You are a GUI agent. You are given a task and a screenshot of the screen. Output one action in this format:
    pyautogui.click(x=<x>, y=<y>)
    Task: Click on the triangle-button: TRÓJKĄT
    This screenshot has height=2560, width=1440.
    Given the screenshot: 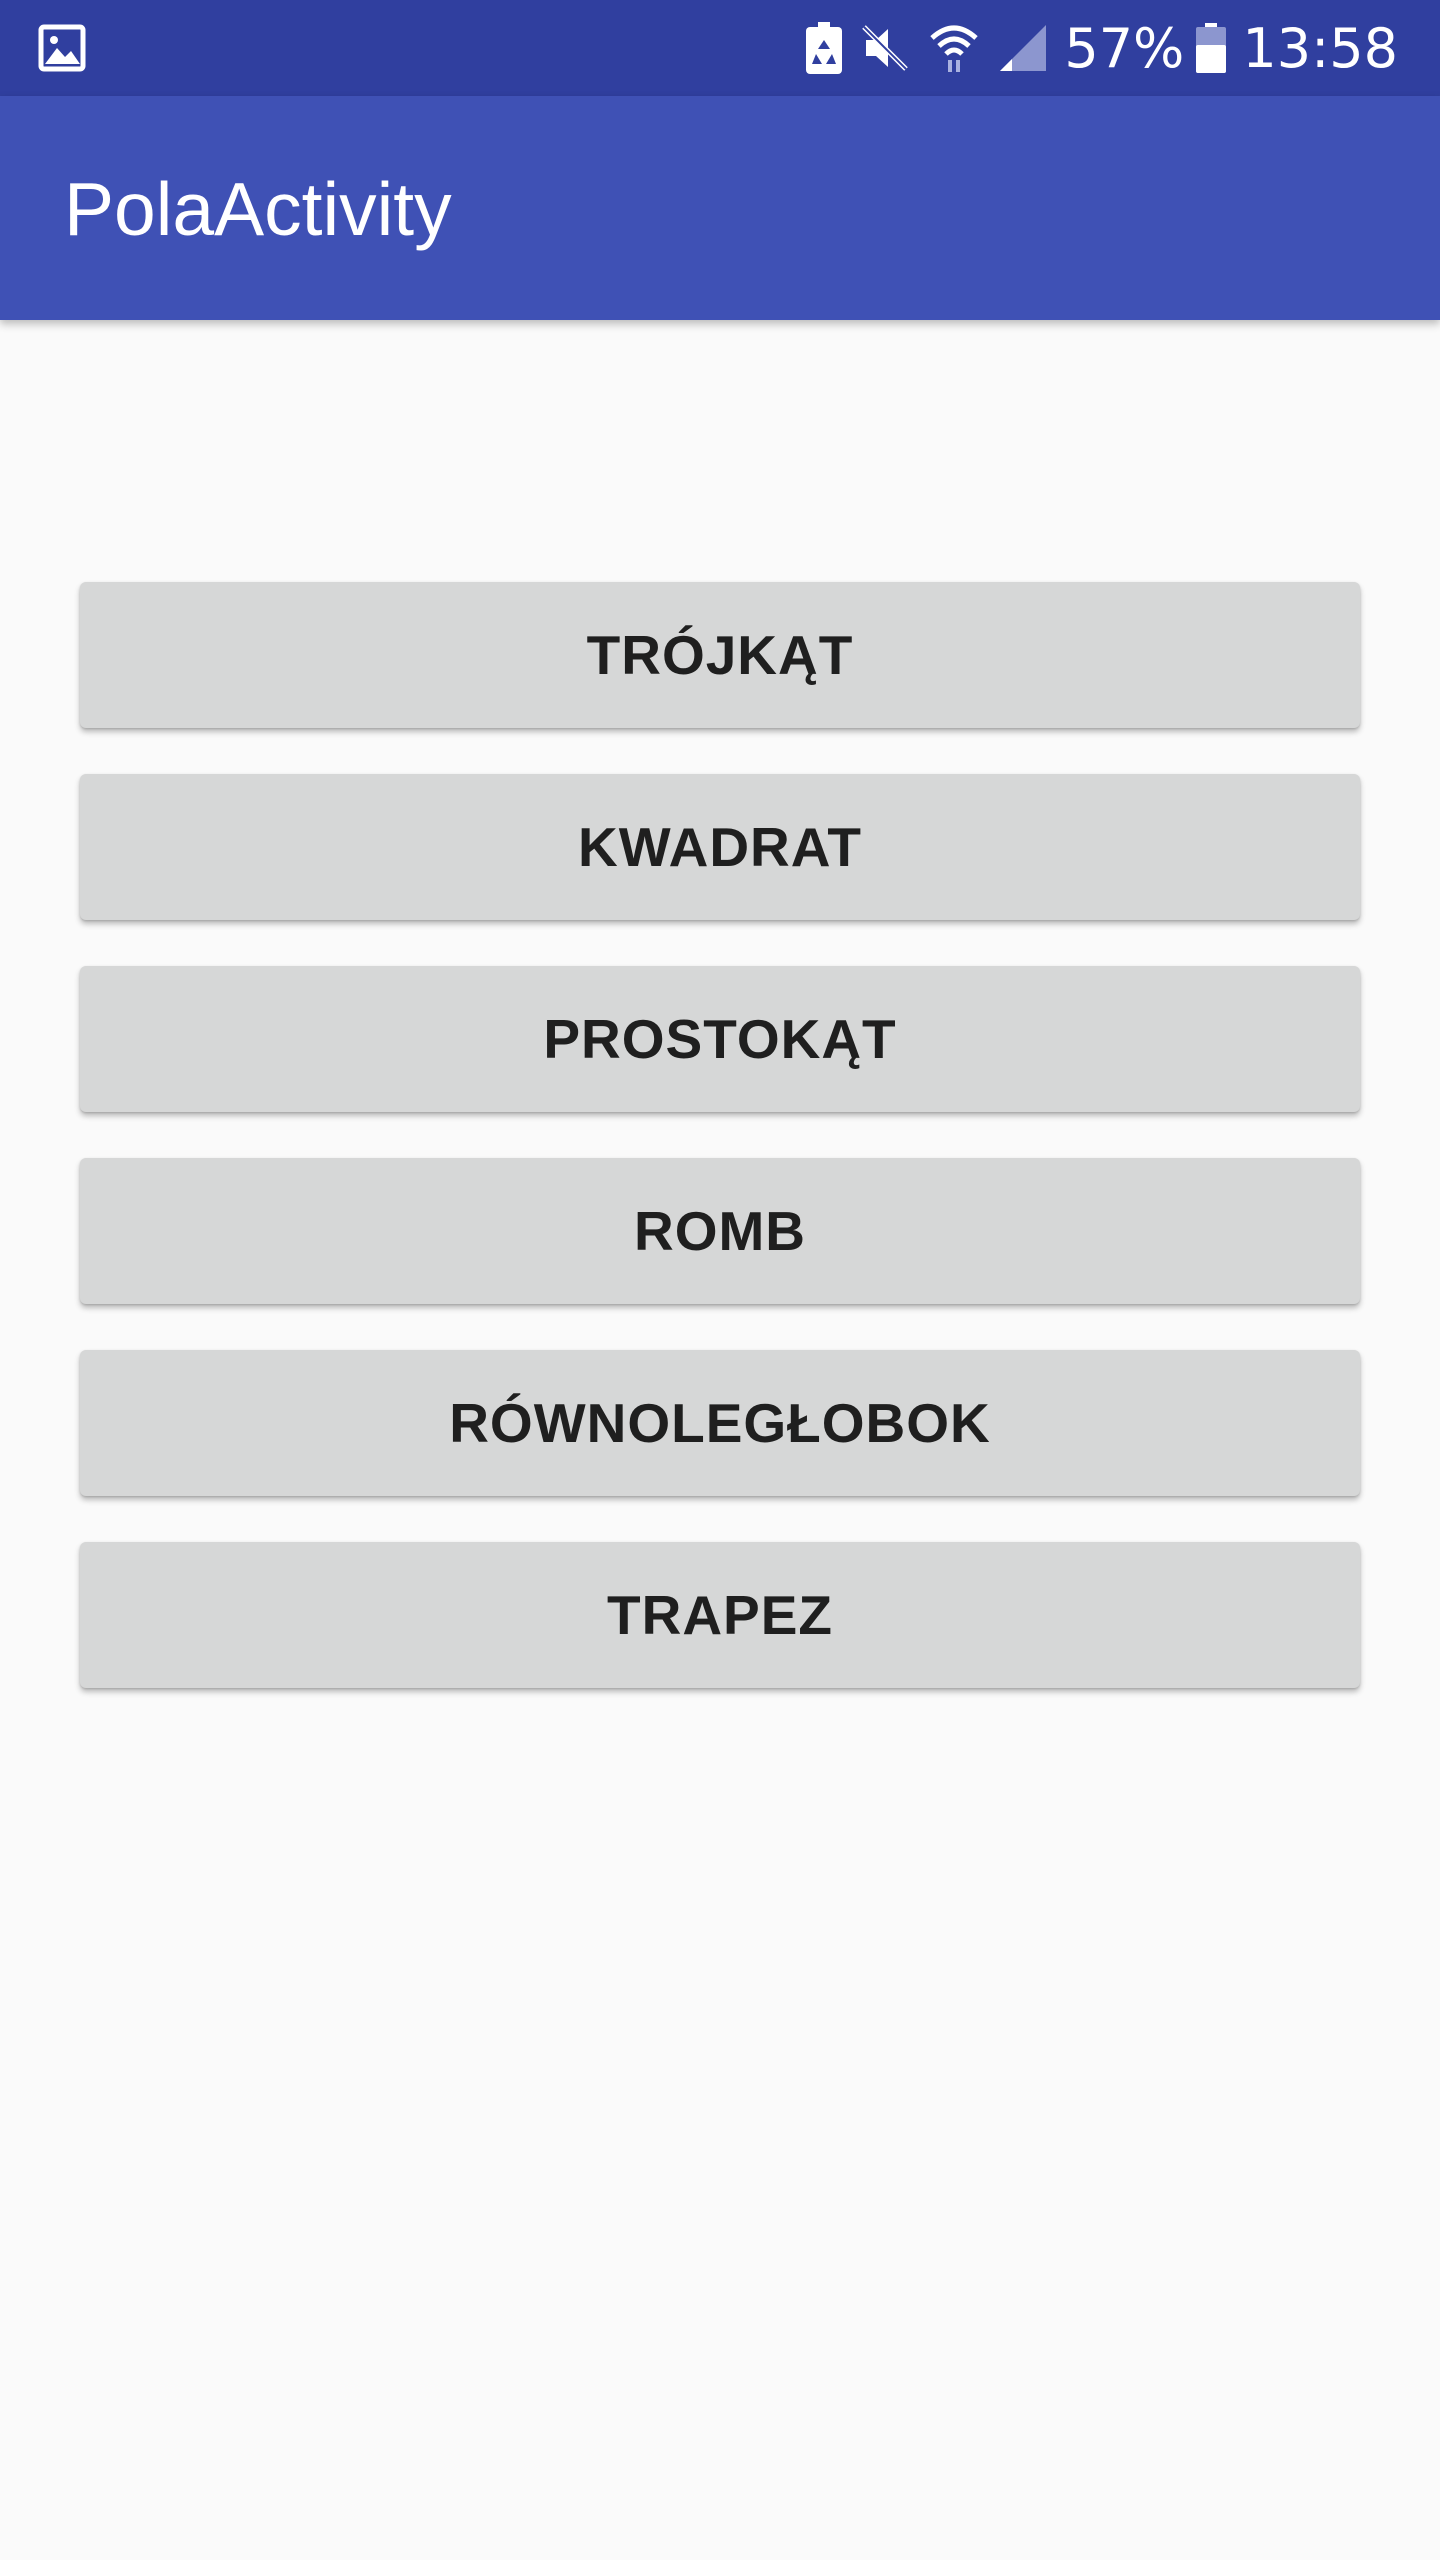 What is the action you would take?
    pyautogui.click(x=720, y=655)
    